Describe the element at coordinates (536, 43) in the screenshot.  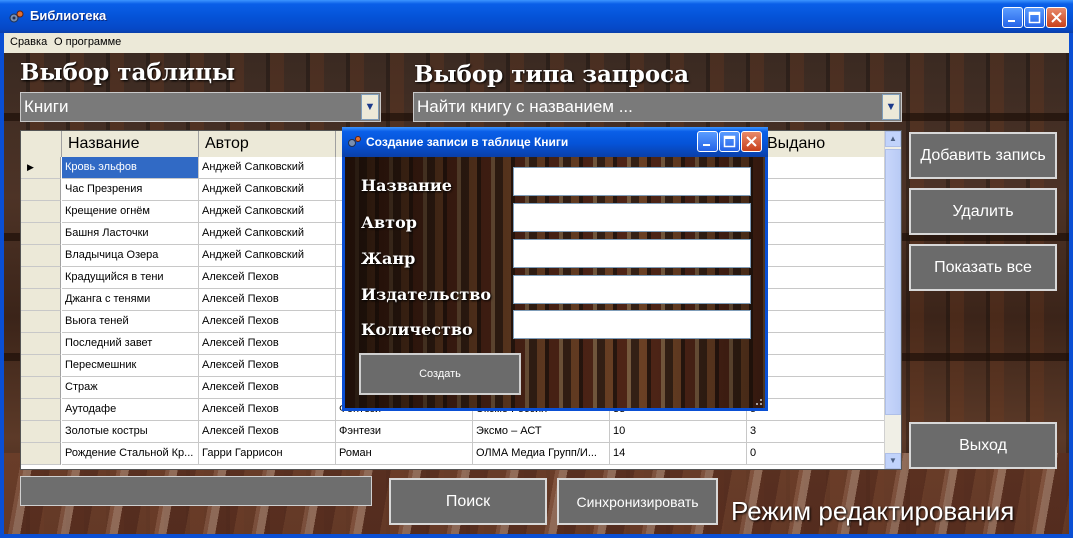
I see `menu-bar: Сравка О программе` at that location.